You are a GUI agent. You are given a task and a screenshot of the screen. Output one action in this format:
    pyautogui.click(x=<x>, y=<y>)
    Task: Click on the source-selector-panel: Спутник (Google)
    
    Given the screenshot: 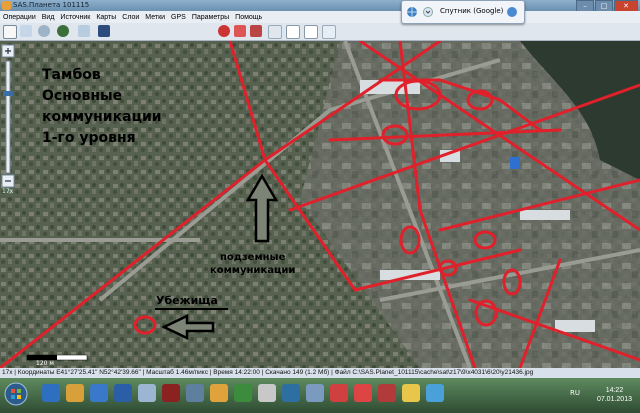 What is the action you would take?
    pyautogui.click(x=463, y=12)
    